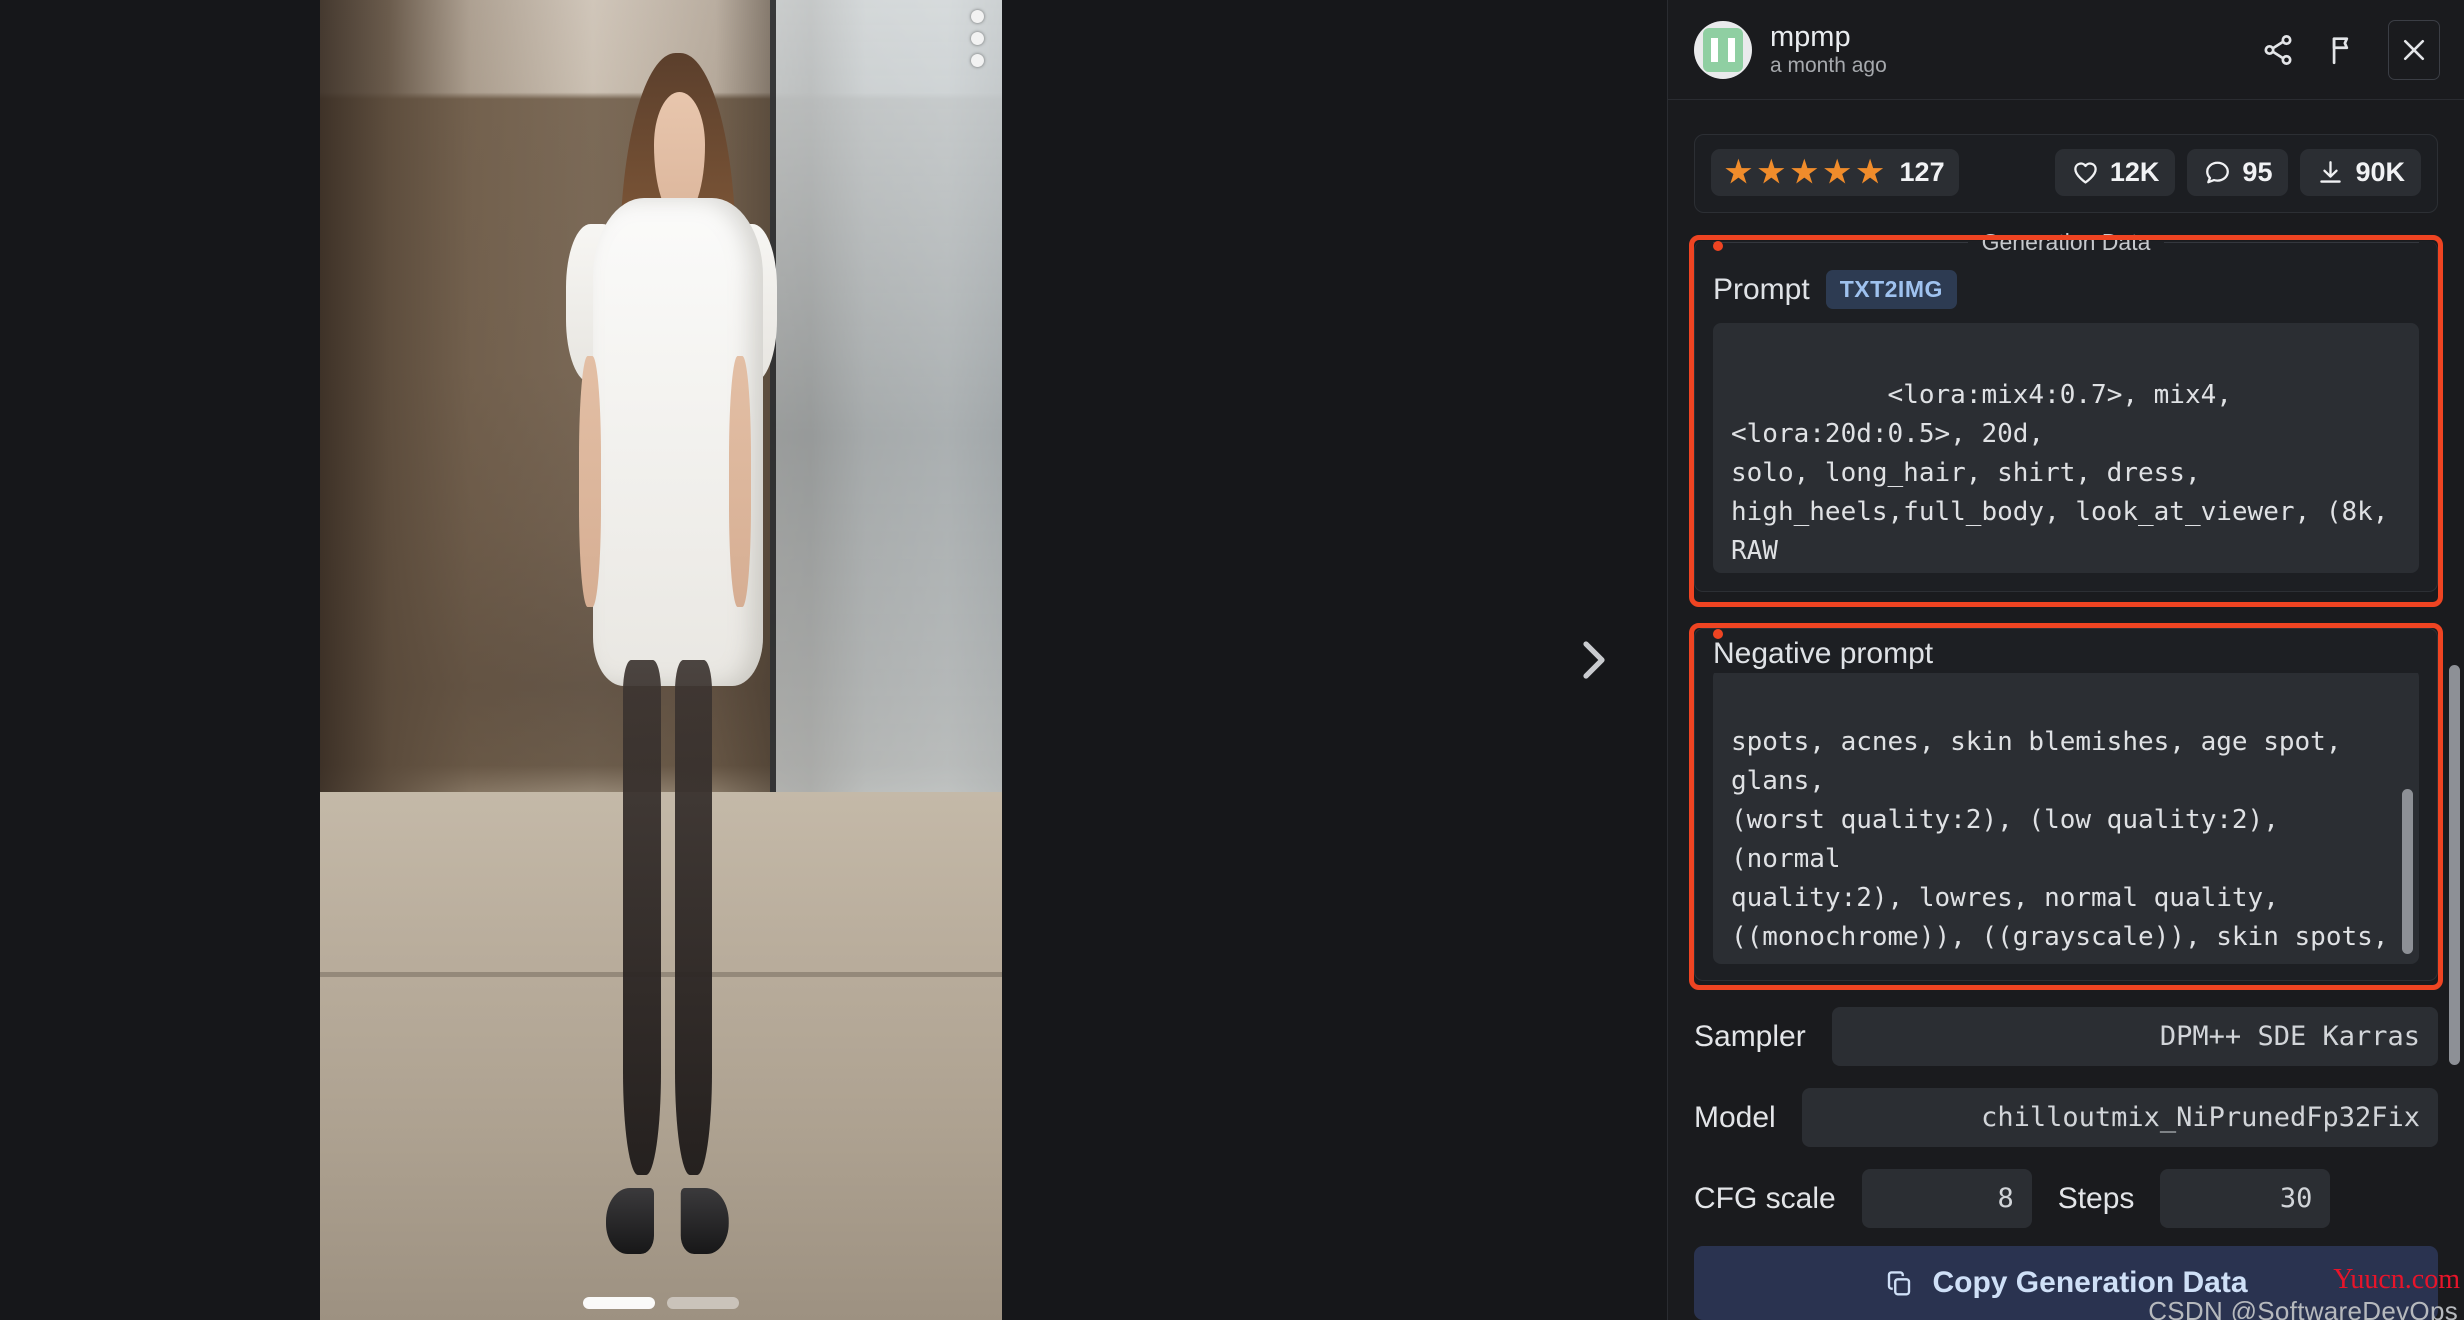 The height and width of the screenshot is (1320, 2464). I want to click on chevron-right-icon, so click(1594, 660).